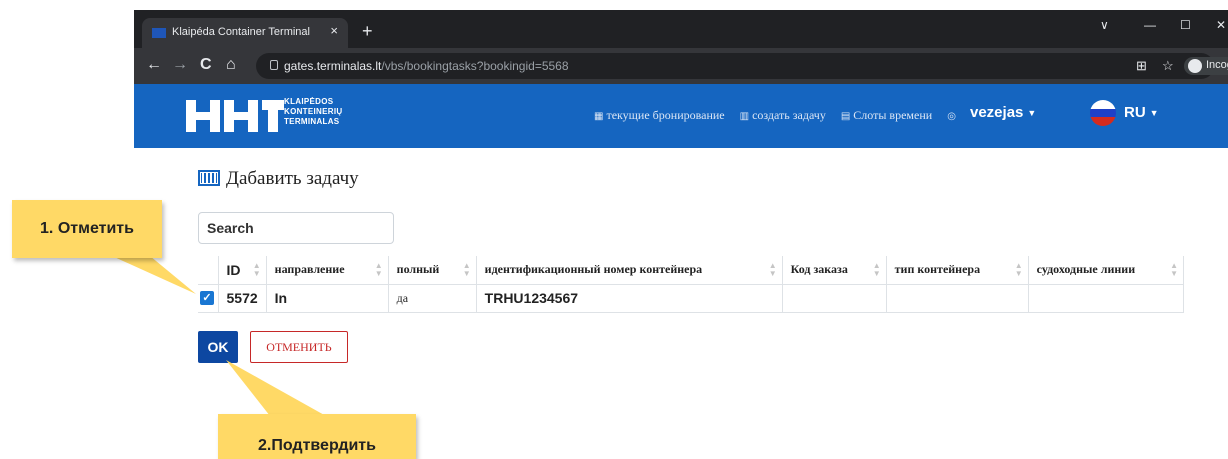  Describe the element at coordinates (87, 229) in the screenshot. I see `callout-step-1: 1. Отметить` at that location.